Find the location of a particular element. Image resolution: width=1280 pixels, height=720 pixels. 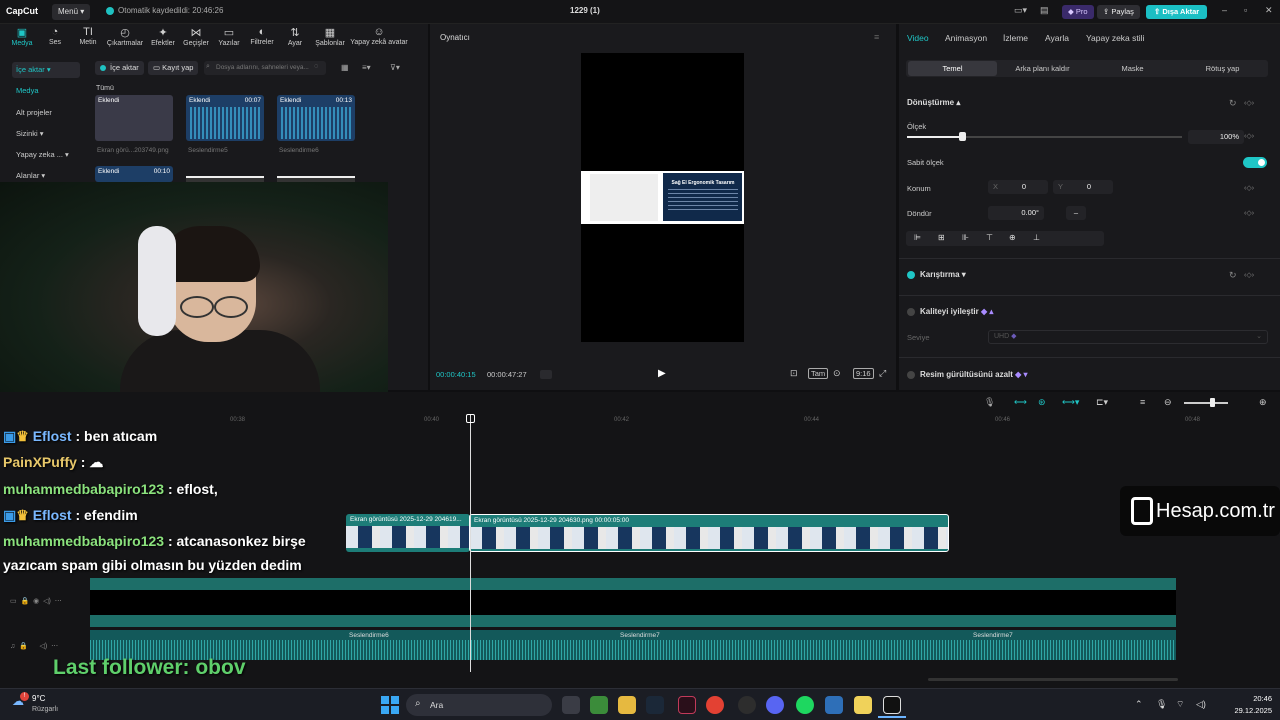

sidebar-item-import: İçe aktar ▾ is located at coordinates (46, 70).